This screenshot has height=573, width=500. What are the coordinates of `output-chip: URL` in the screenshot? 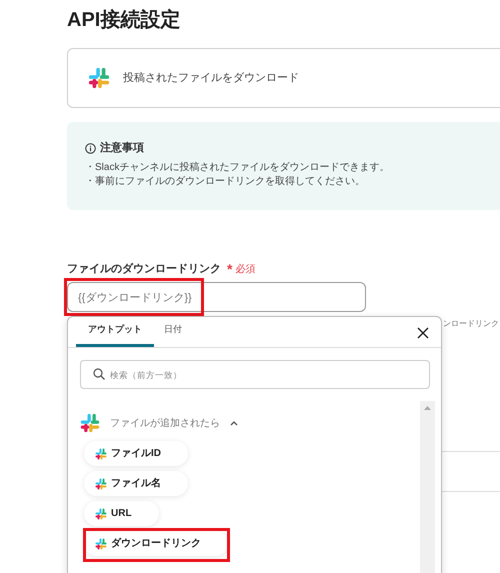 It's located at (121, 513).